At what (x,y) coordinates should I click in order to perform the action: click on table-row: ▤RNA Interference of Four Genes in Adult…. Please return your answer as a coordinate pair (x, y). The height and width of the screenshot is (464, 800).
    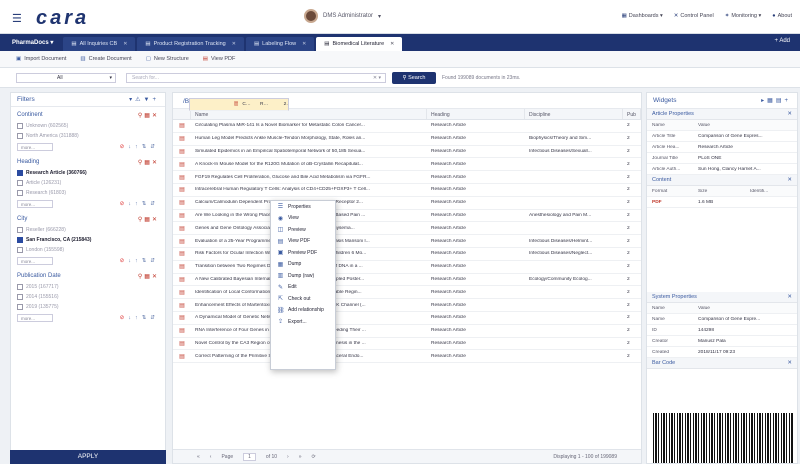
    Looking at the image, I should click on (407, 331).